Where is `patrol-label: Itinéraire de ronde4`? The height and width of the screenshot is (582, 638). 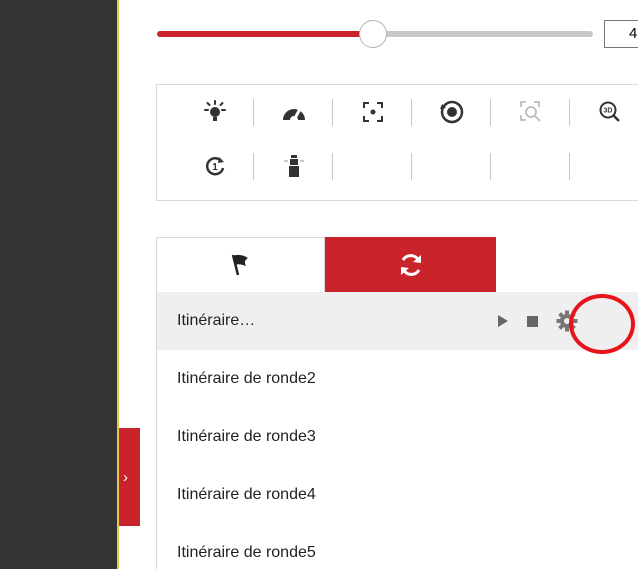
patrol-label: Itinéraire de ronde4 is located at coordinates (246, 494).